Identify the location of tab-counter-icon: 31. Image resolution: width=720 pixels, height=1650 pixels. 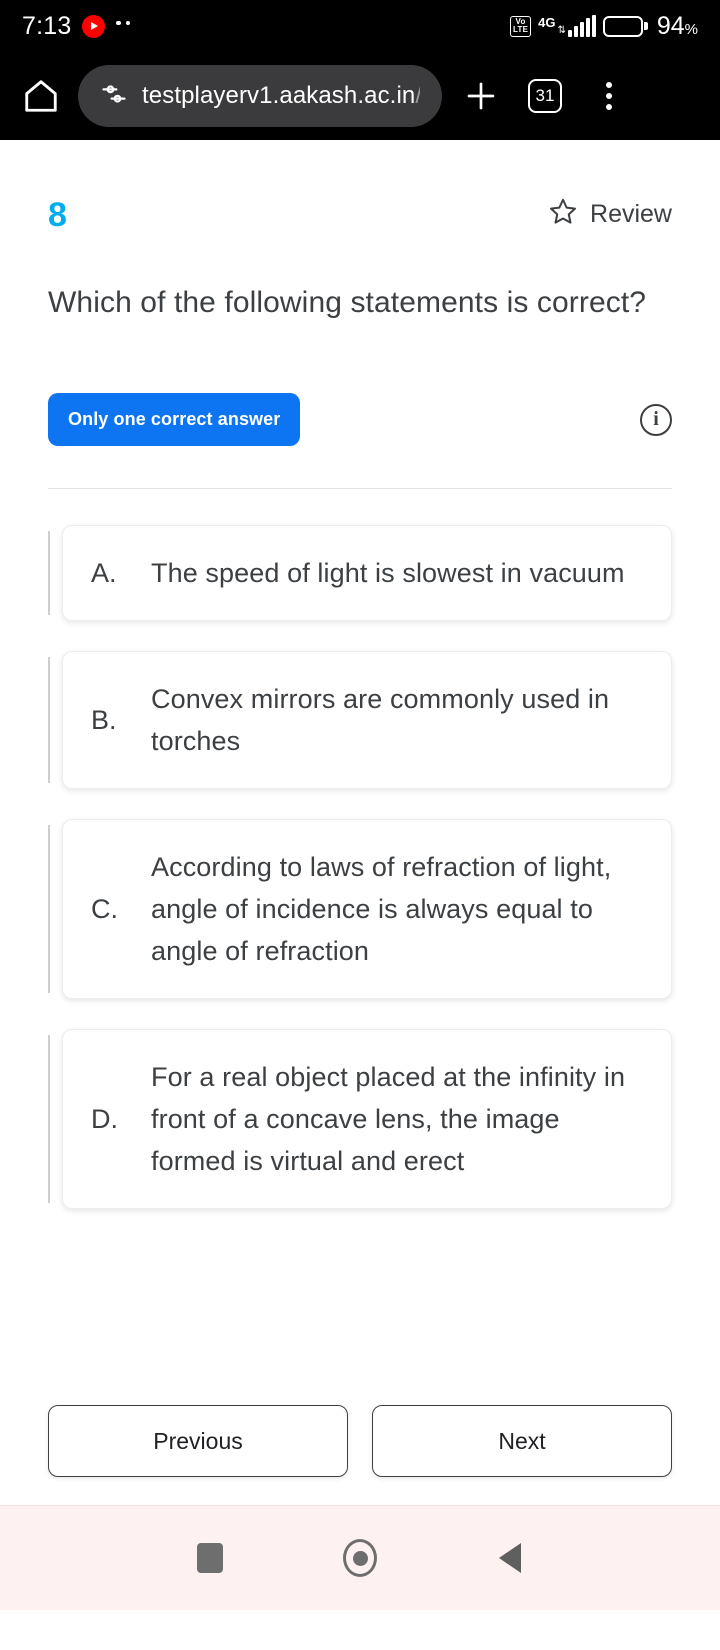
(545, 96).